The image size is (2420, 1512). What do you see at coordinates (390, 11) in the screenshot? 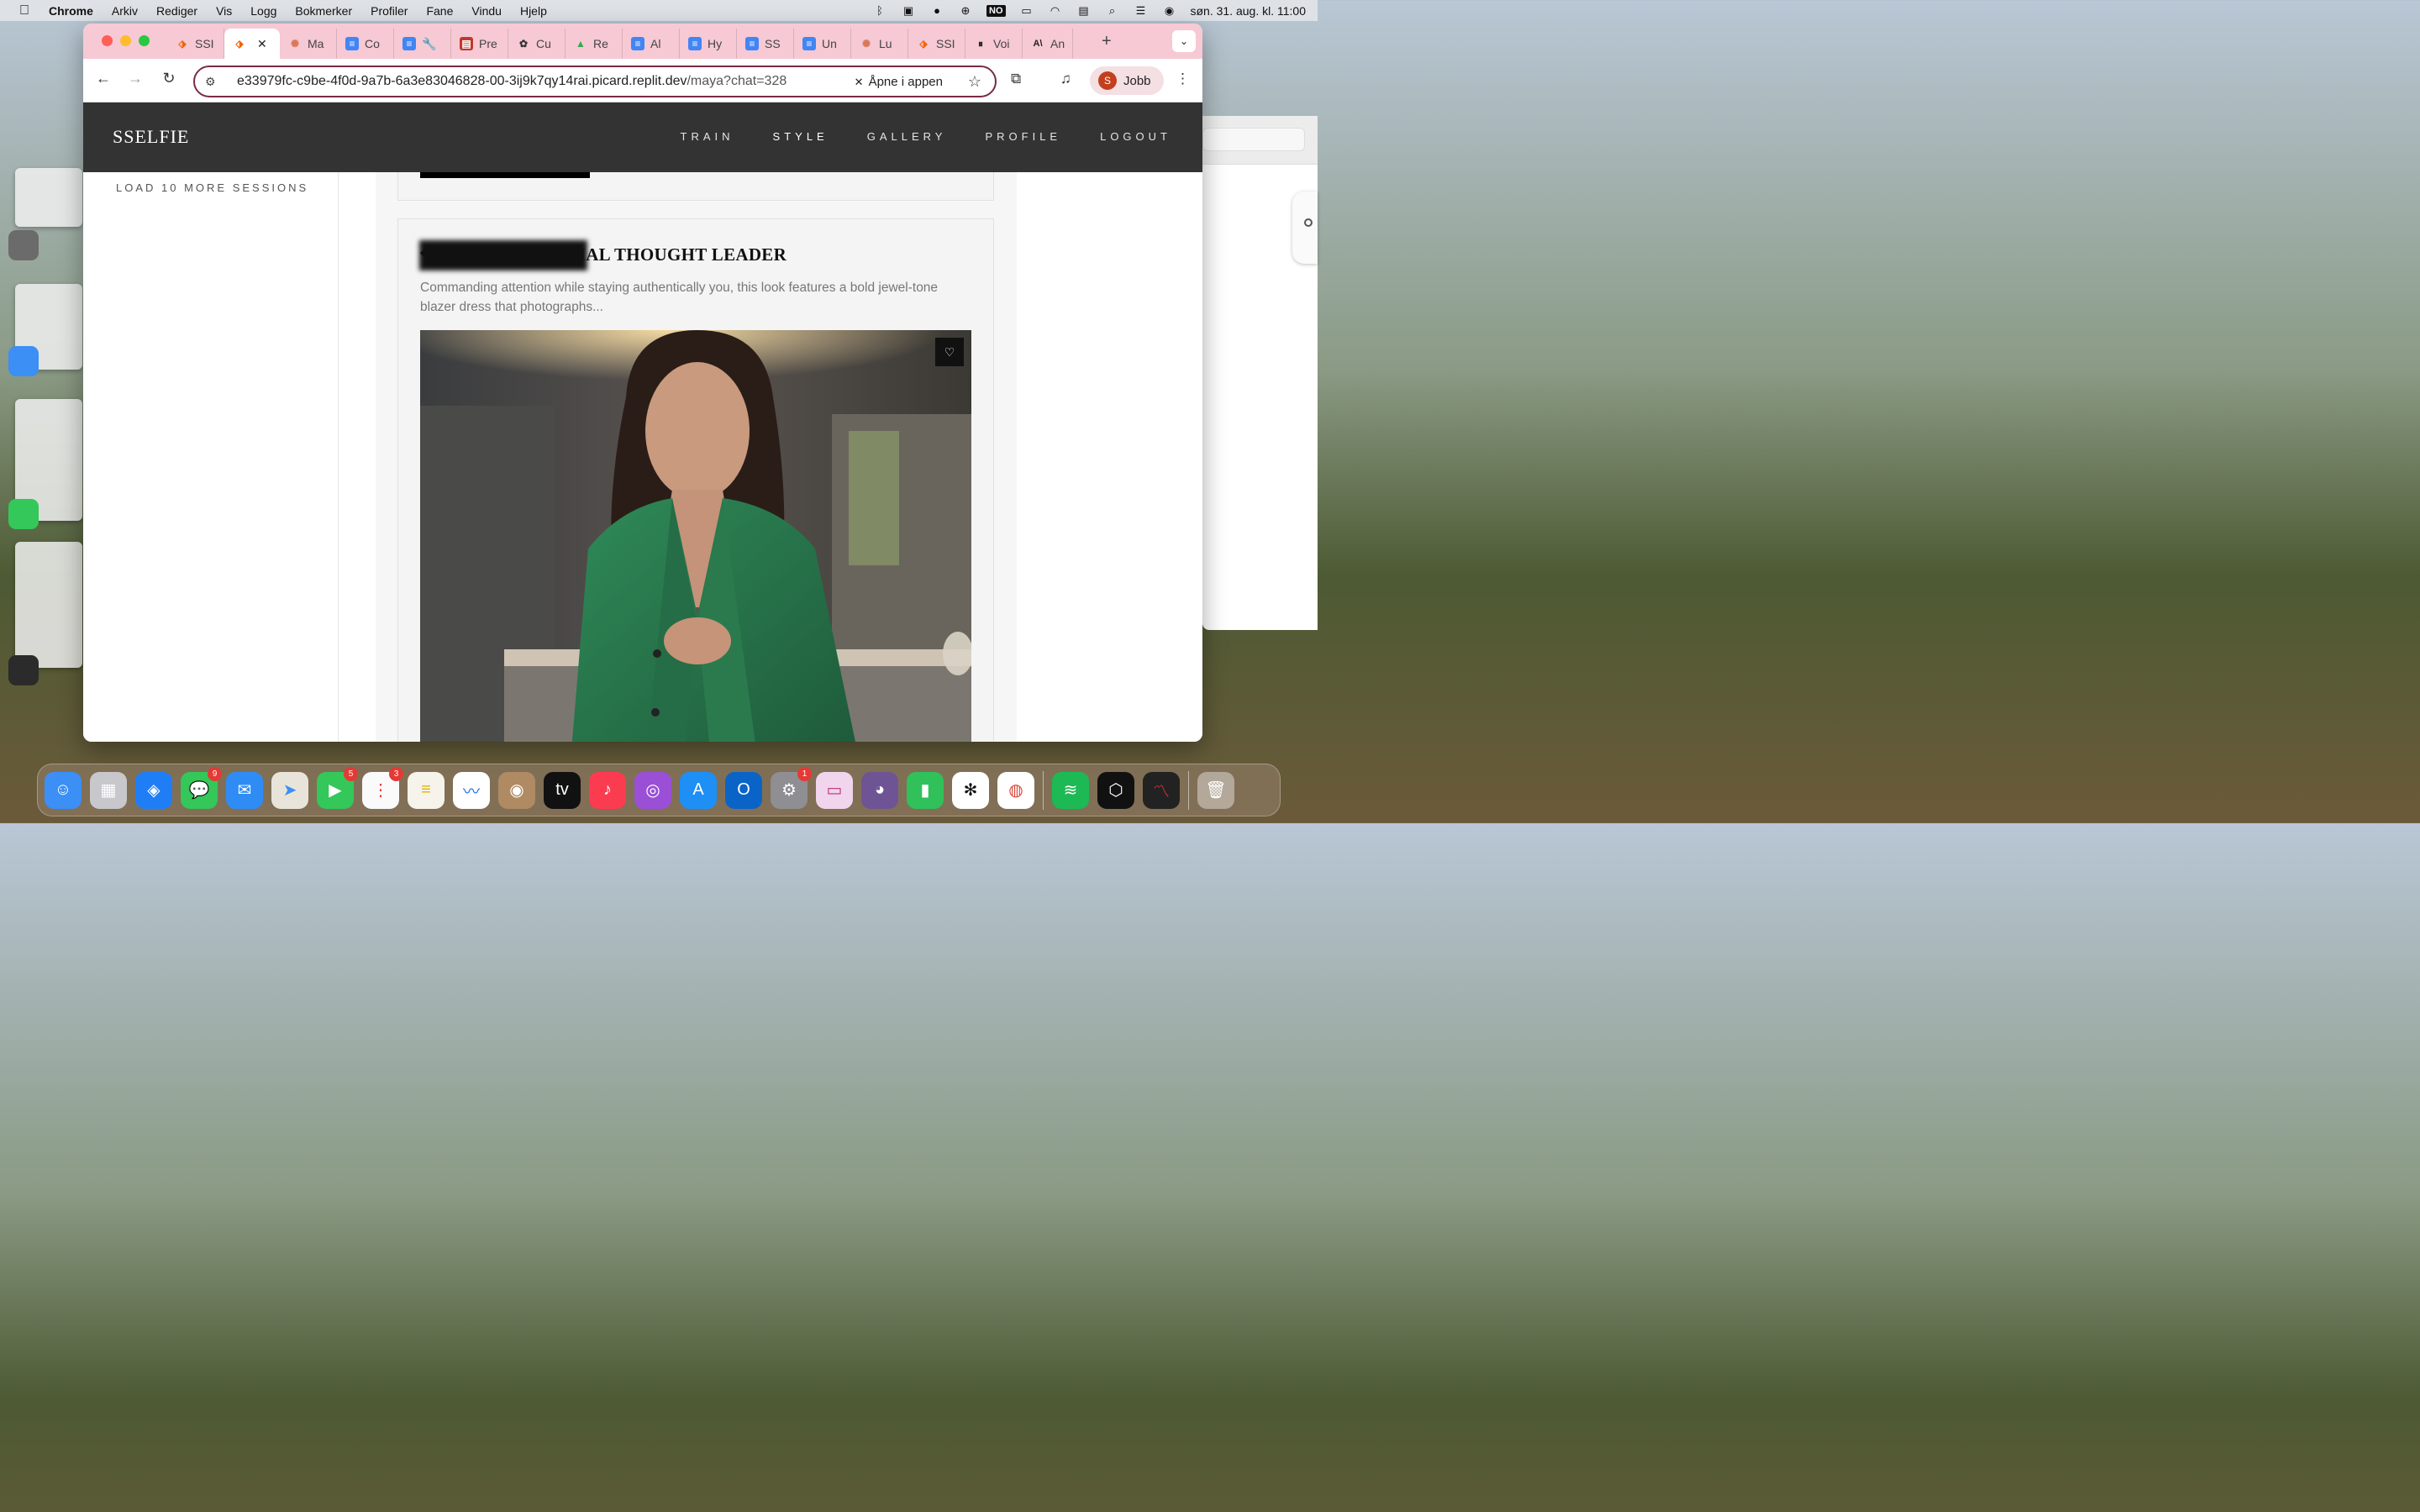
I see `menu-profiler: Profiler` at bounding box center [390, 11].